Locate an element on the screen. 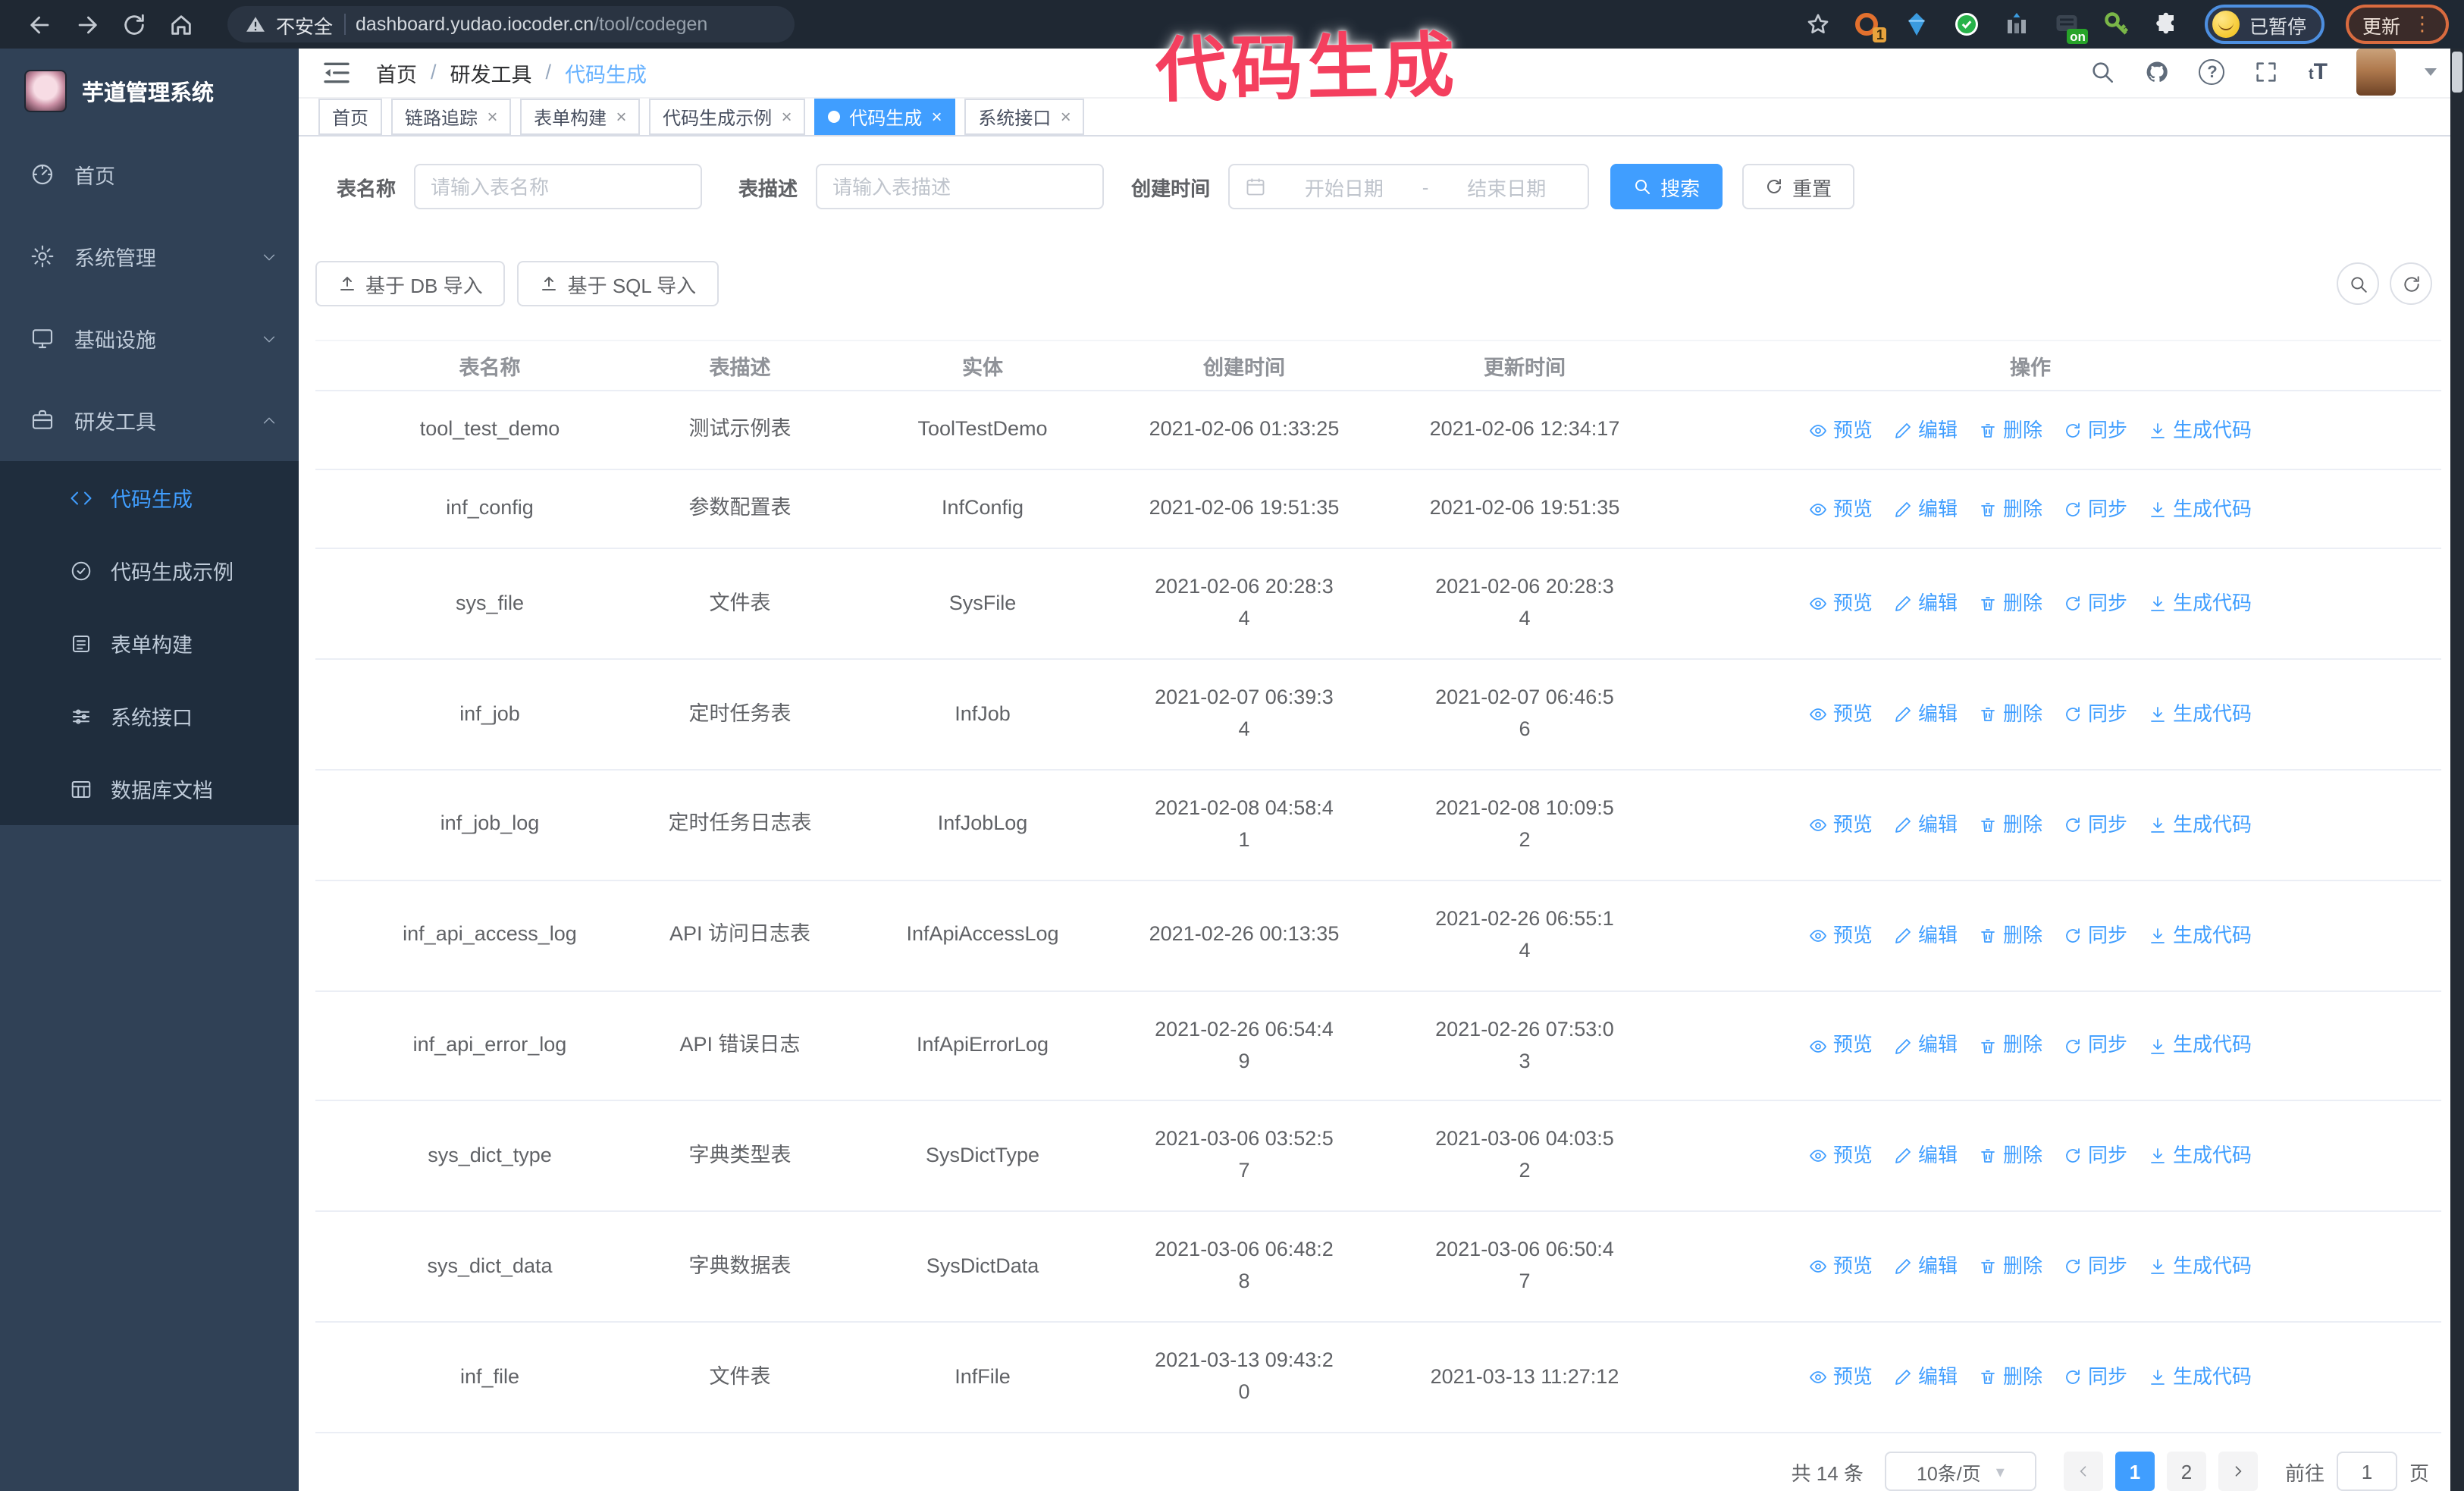 The width and height of the screenshot is (2464, 1491). app-logo: 芋道管理系统 is located at coordinates (150, 91).